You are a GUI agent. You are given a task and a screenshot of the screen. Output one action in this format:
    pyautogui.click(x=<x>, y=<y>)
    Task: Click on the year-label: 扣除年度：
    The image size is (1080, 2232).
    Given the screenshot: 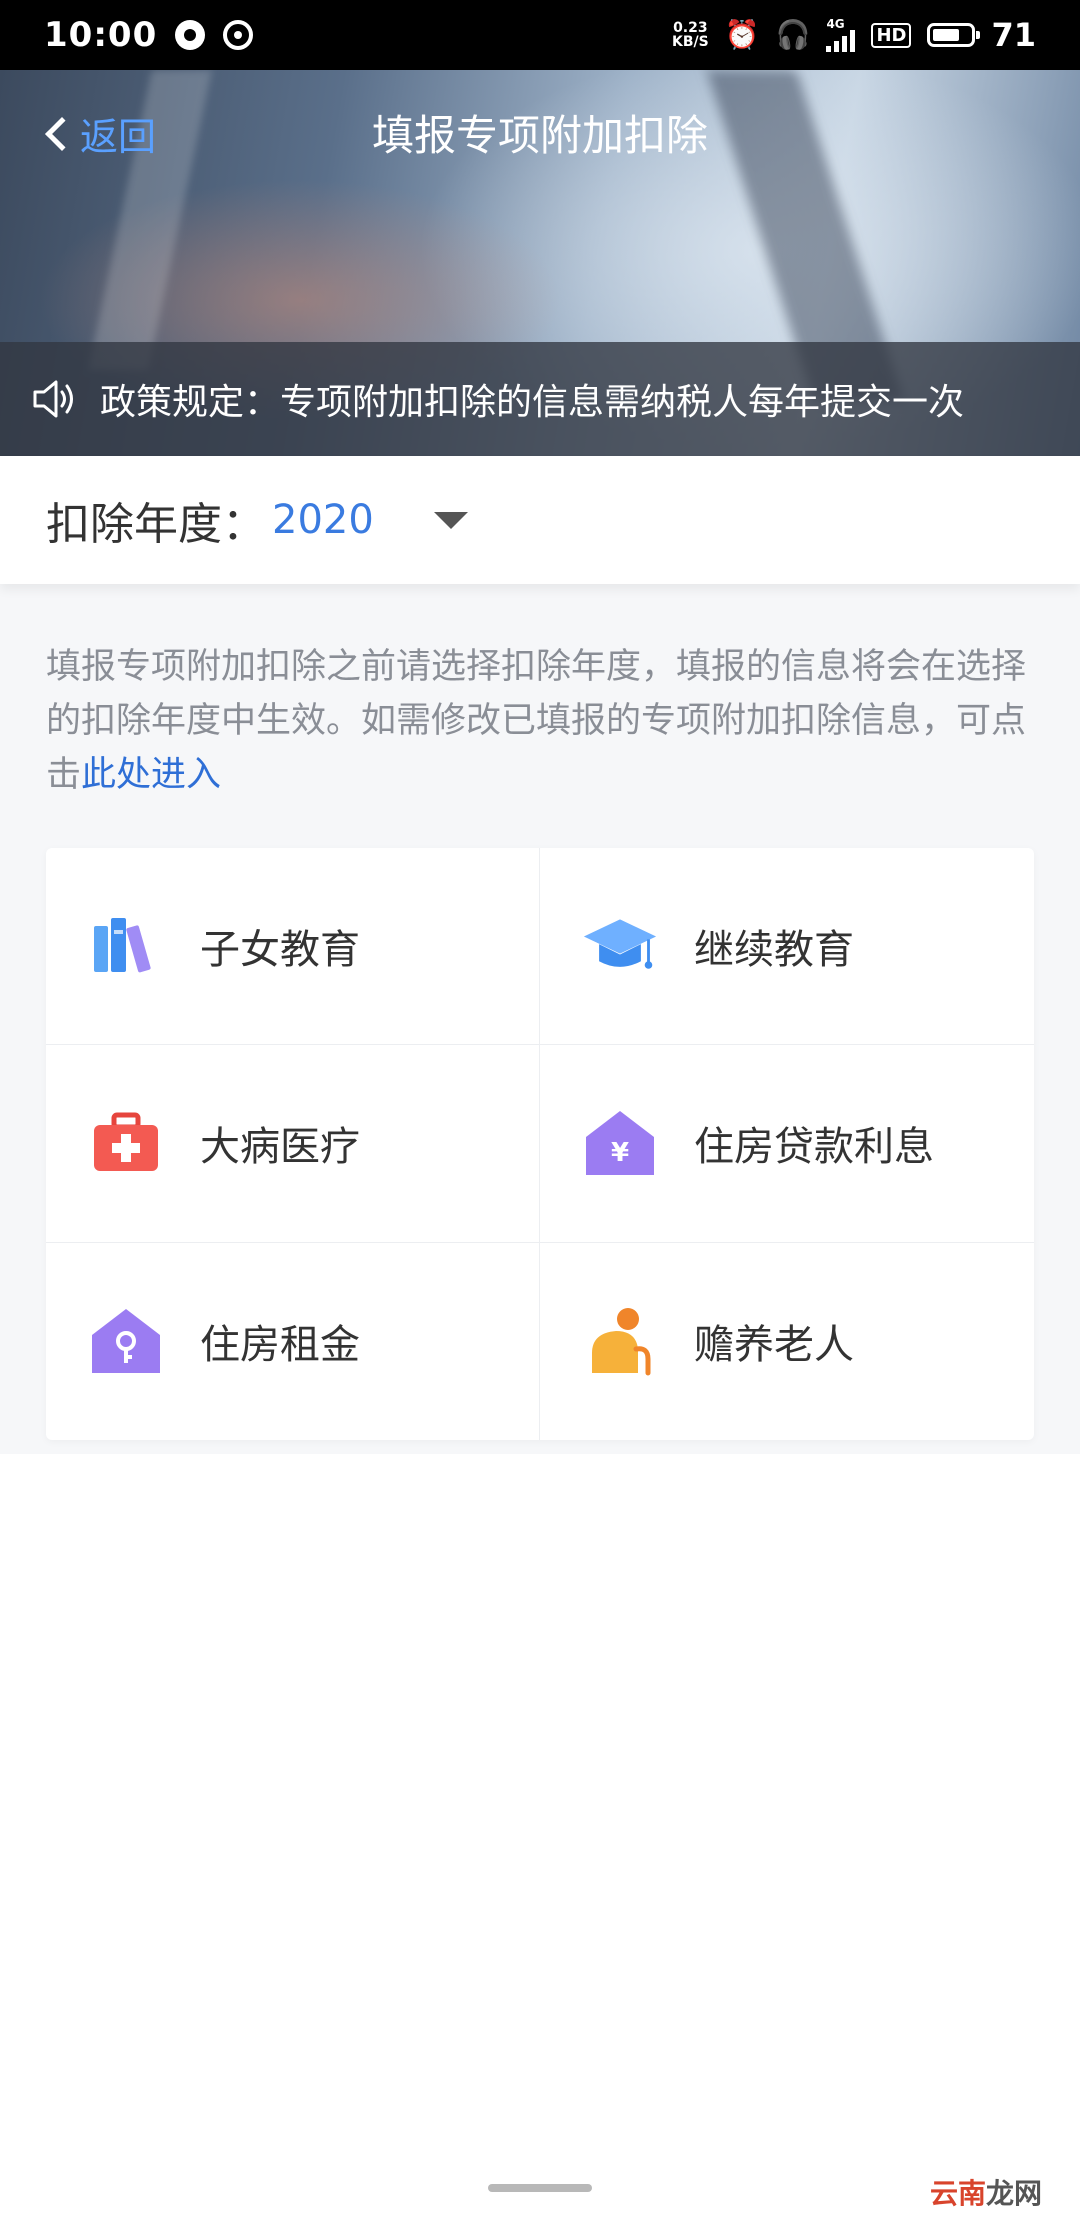 What is the action you would take?
    pyautogui.click(x=156, y=524)
    